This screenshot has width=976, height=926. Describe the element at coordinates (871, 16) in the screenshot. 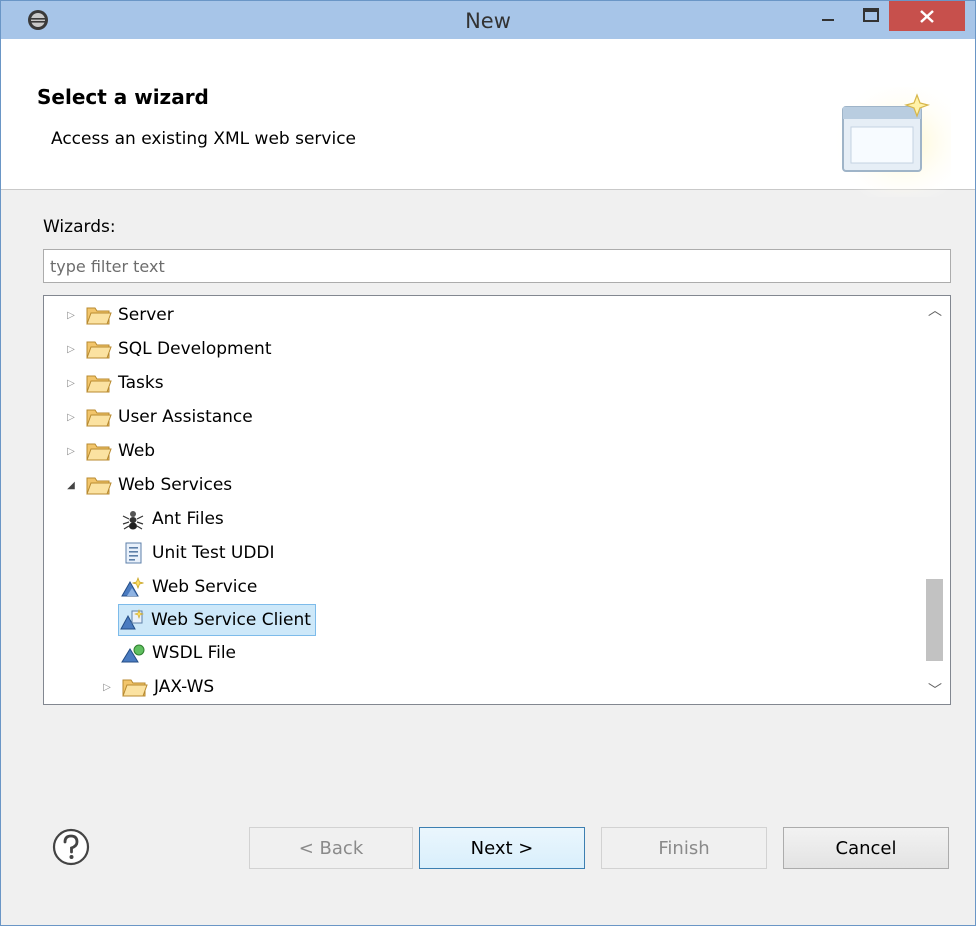

I see `maximize-button` at that location.